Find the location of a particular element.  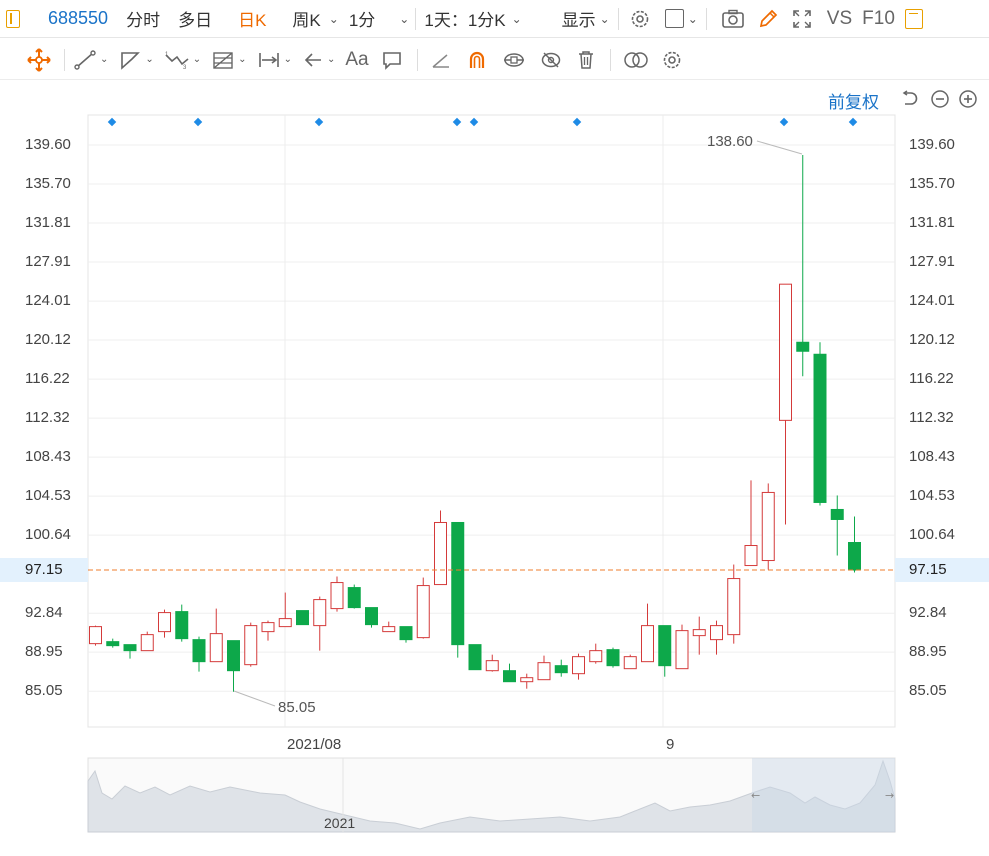

line-tool: ⌄ is located at coordinates (90, 60).